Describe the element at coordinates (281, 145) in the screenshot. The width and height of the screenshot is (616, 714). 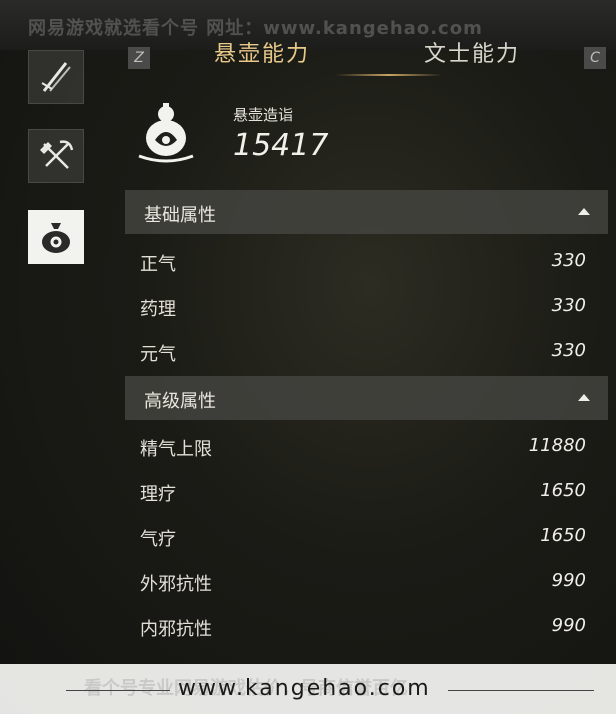
I see `score-value: 15417` at that location.